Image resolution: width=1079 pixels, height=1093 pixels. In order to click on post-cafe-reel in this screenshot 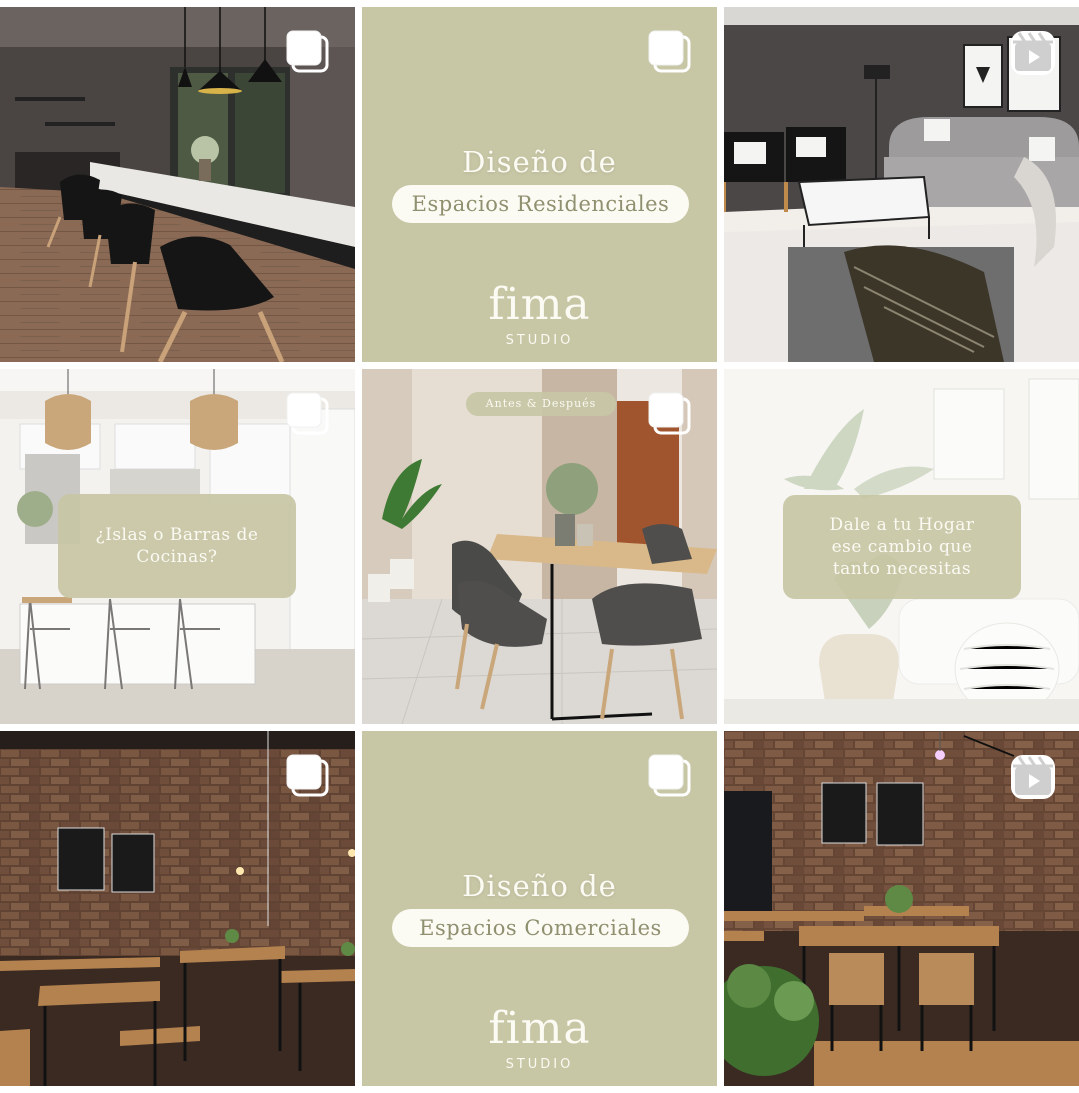, I will do `click(901, 908)`.